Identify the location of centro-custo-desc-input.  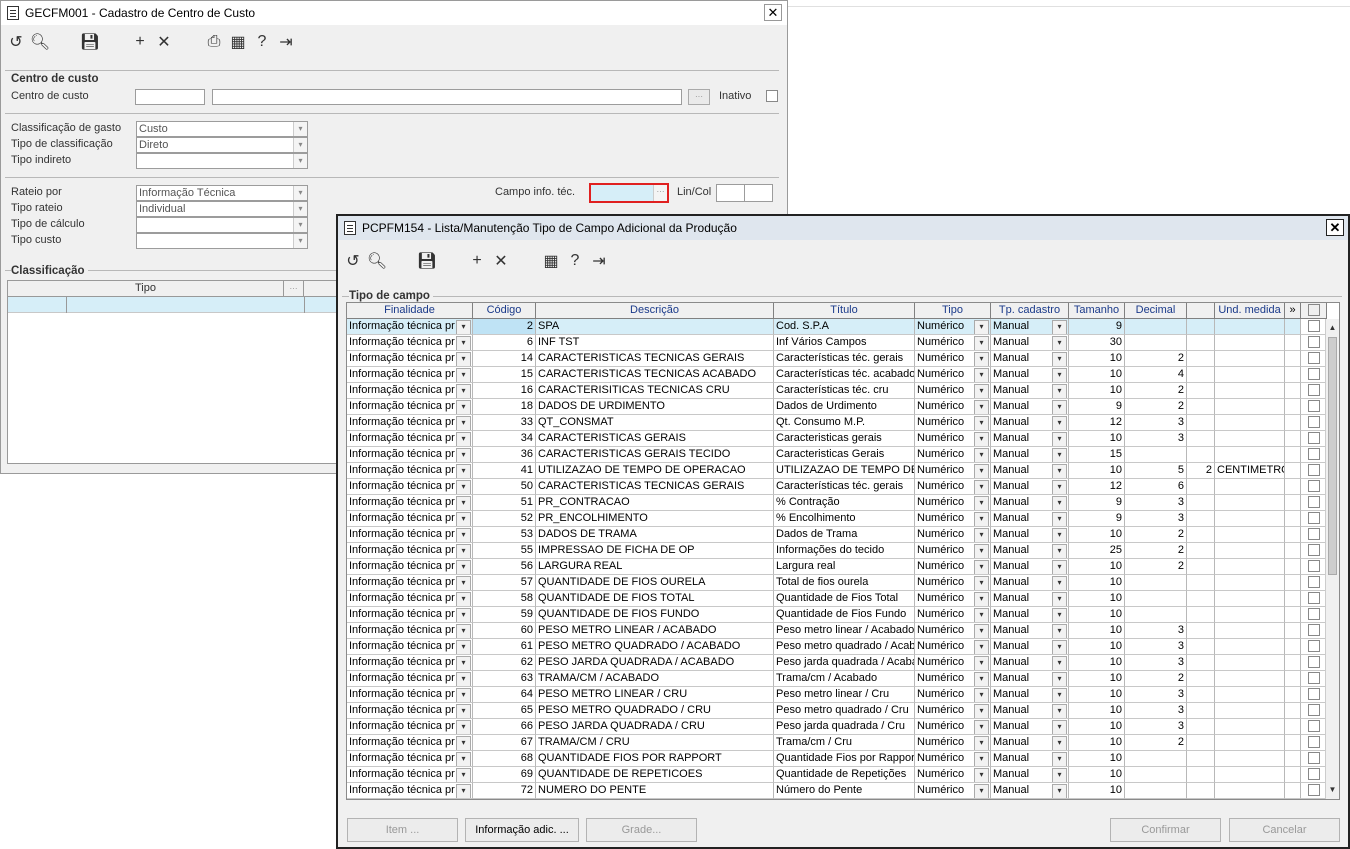
(447, 97).